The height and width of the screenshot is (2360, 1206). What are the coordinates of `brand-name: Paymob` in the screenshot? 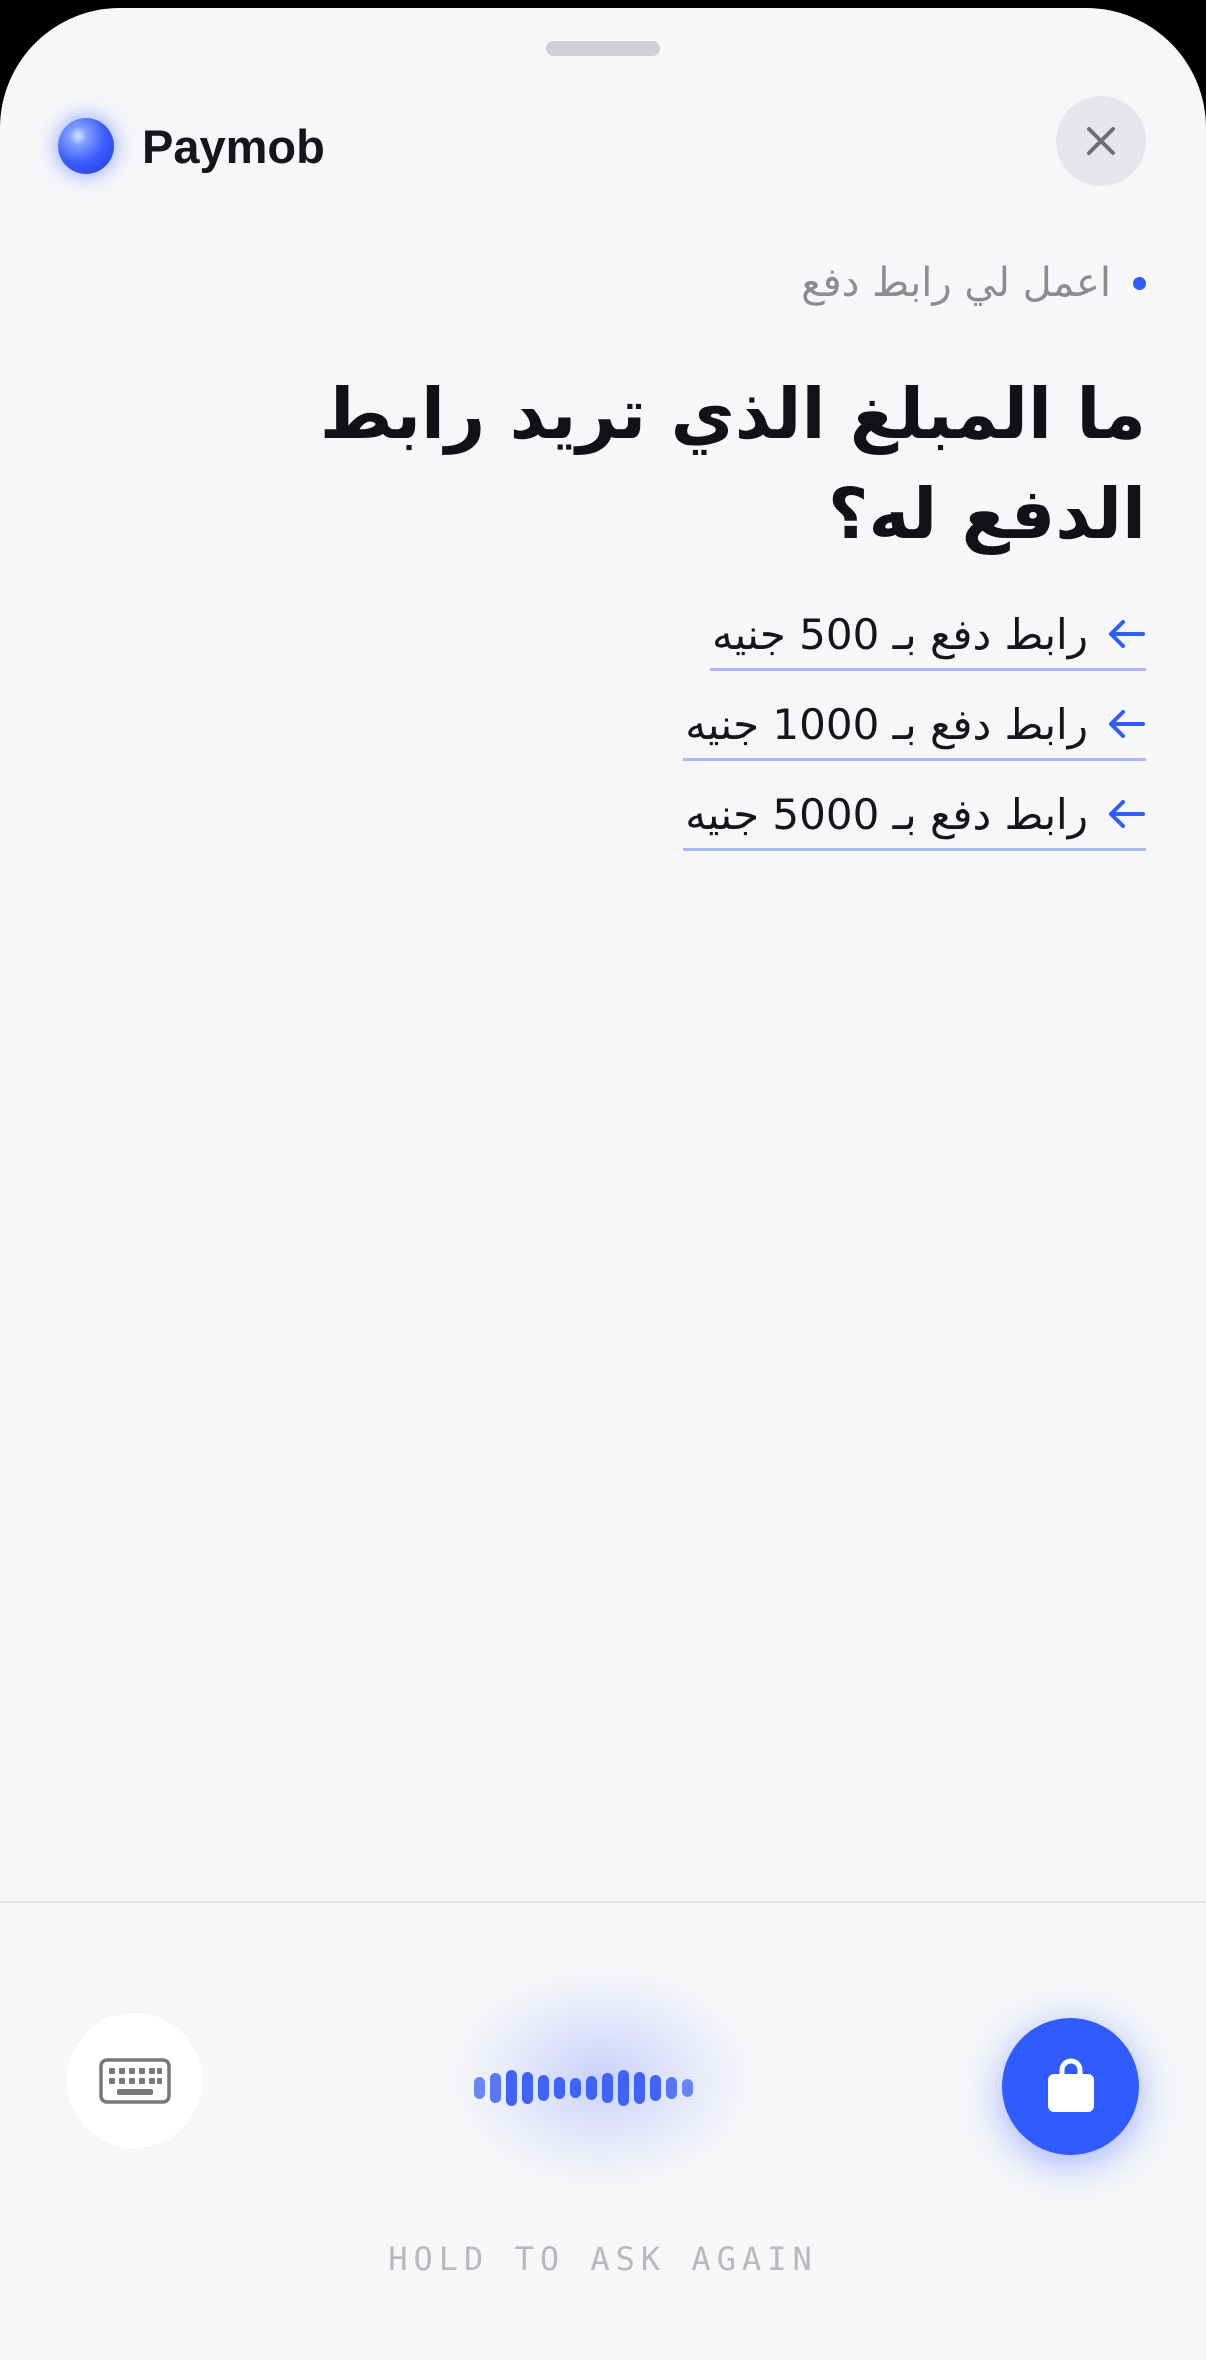 It's located at (233, 146).